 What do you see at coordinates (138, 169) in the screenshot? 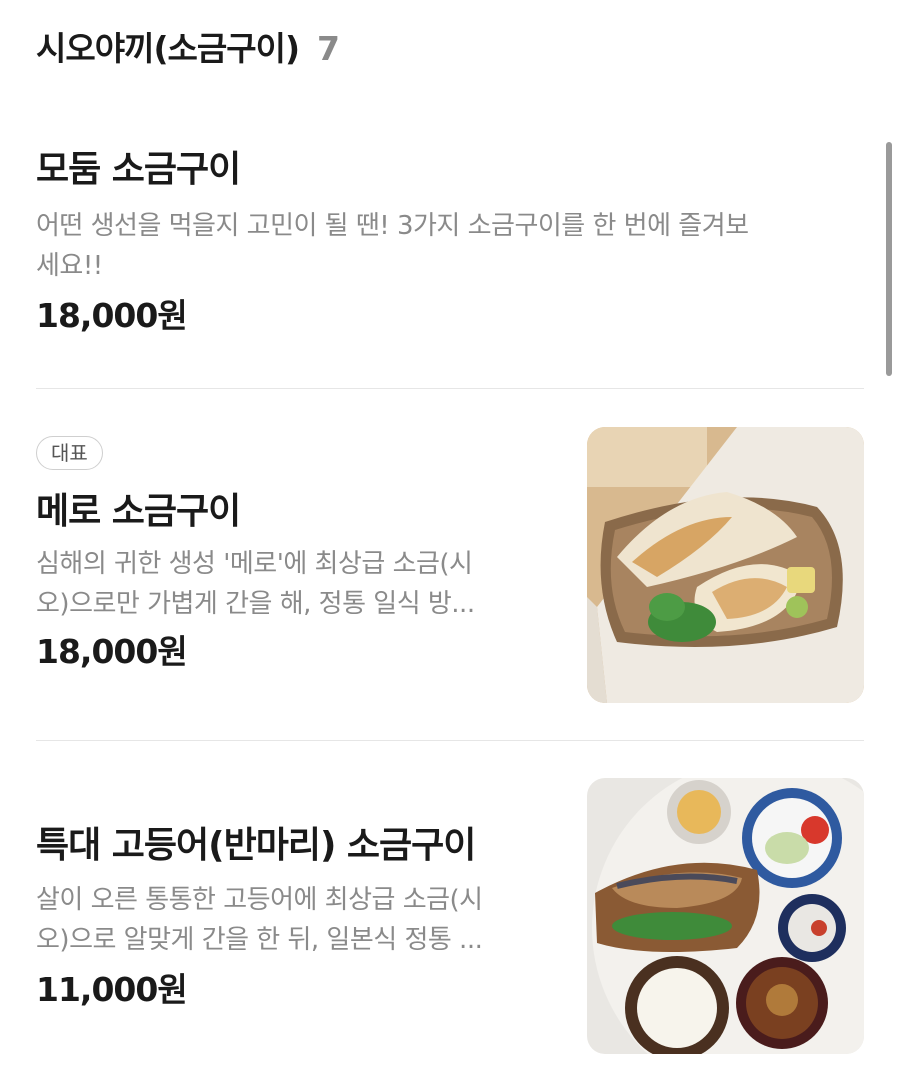
I see `menu-item-name: 모둠 소금구이` at bounding box center [138, 169].